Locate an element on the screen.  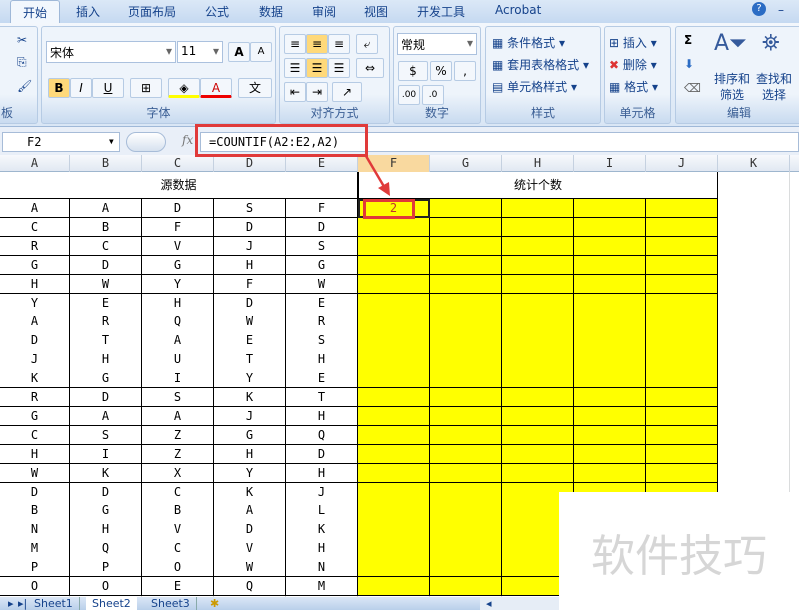
increase-decimal-button: .00 is located at coordinates (409, 95).